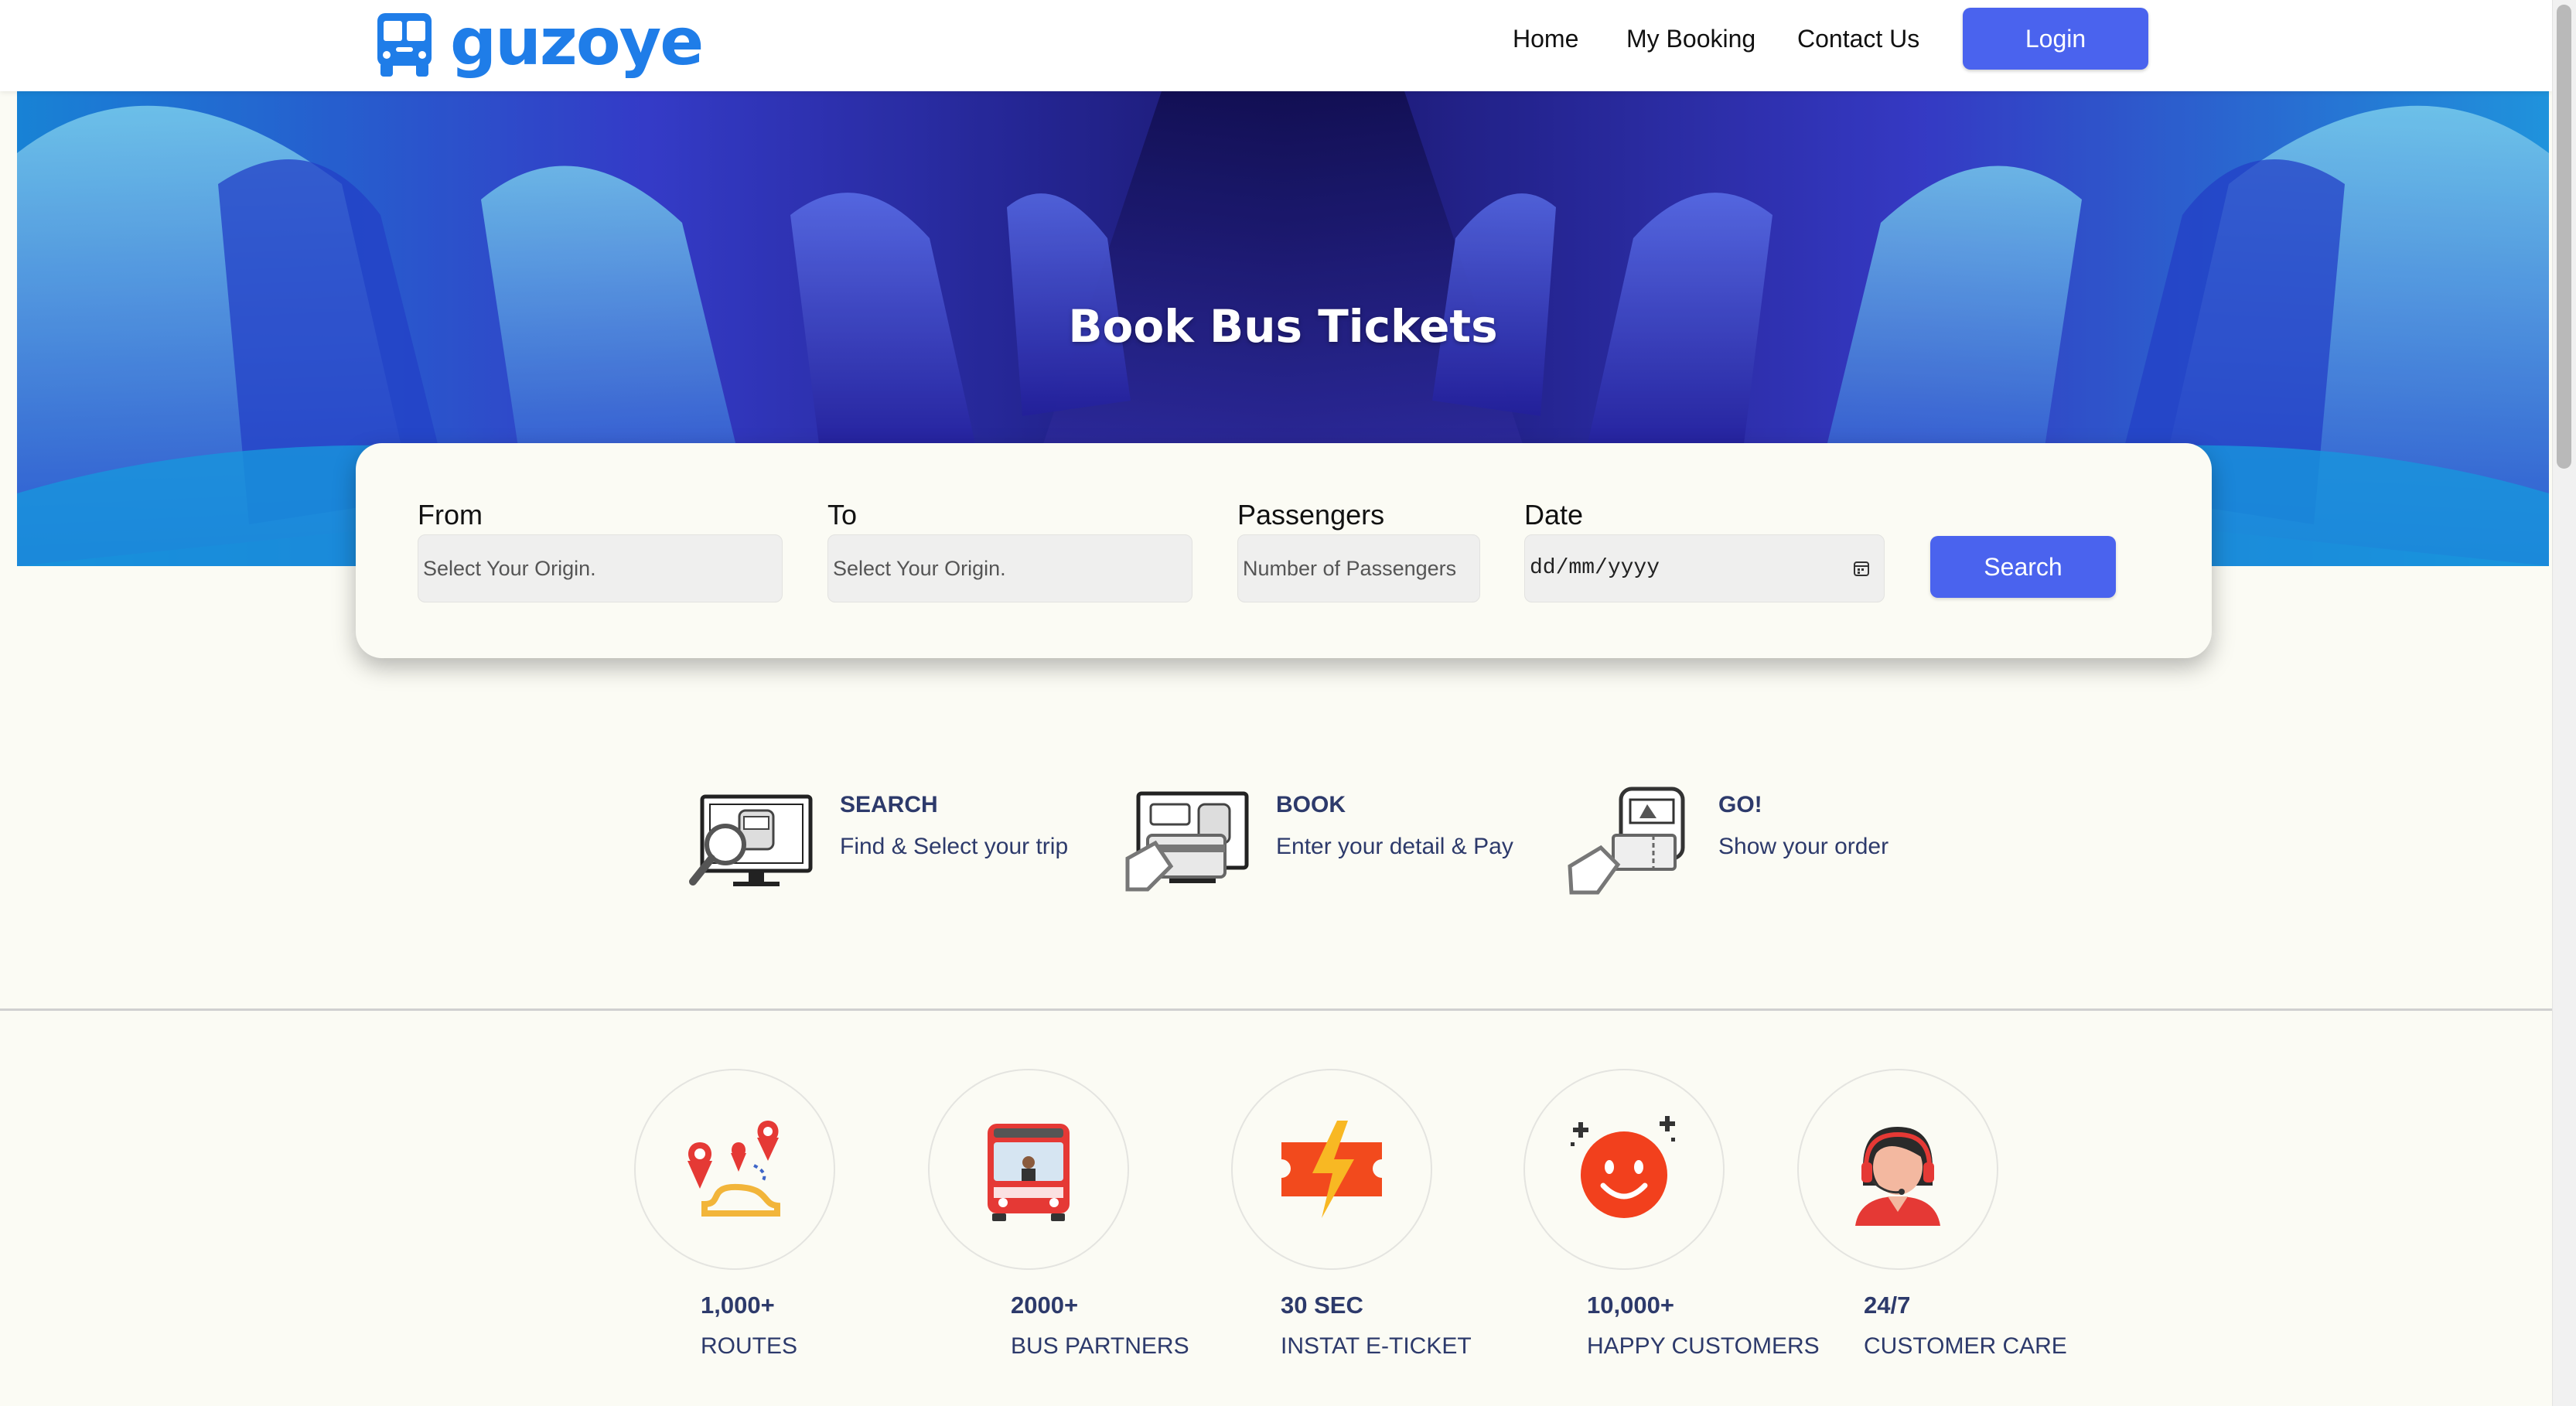 The height and width of the screenshot is (1406, 2576). I want to click on step-book: BOOK Enter your detail & Pay, so click(1326, 843).